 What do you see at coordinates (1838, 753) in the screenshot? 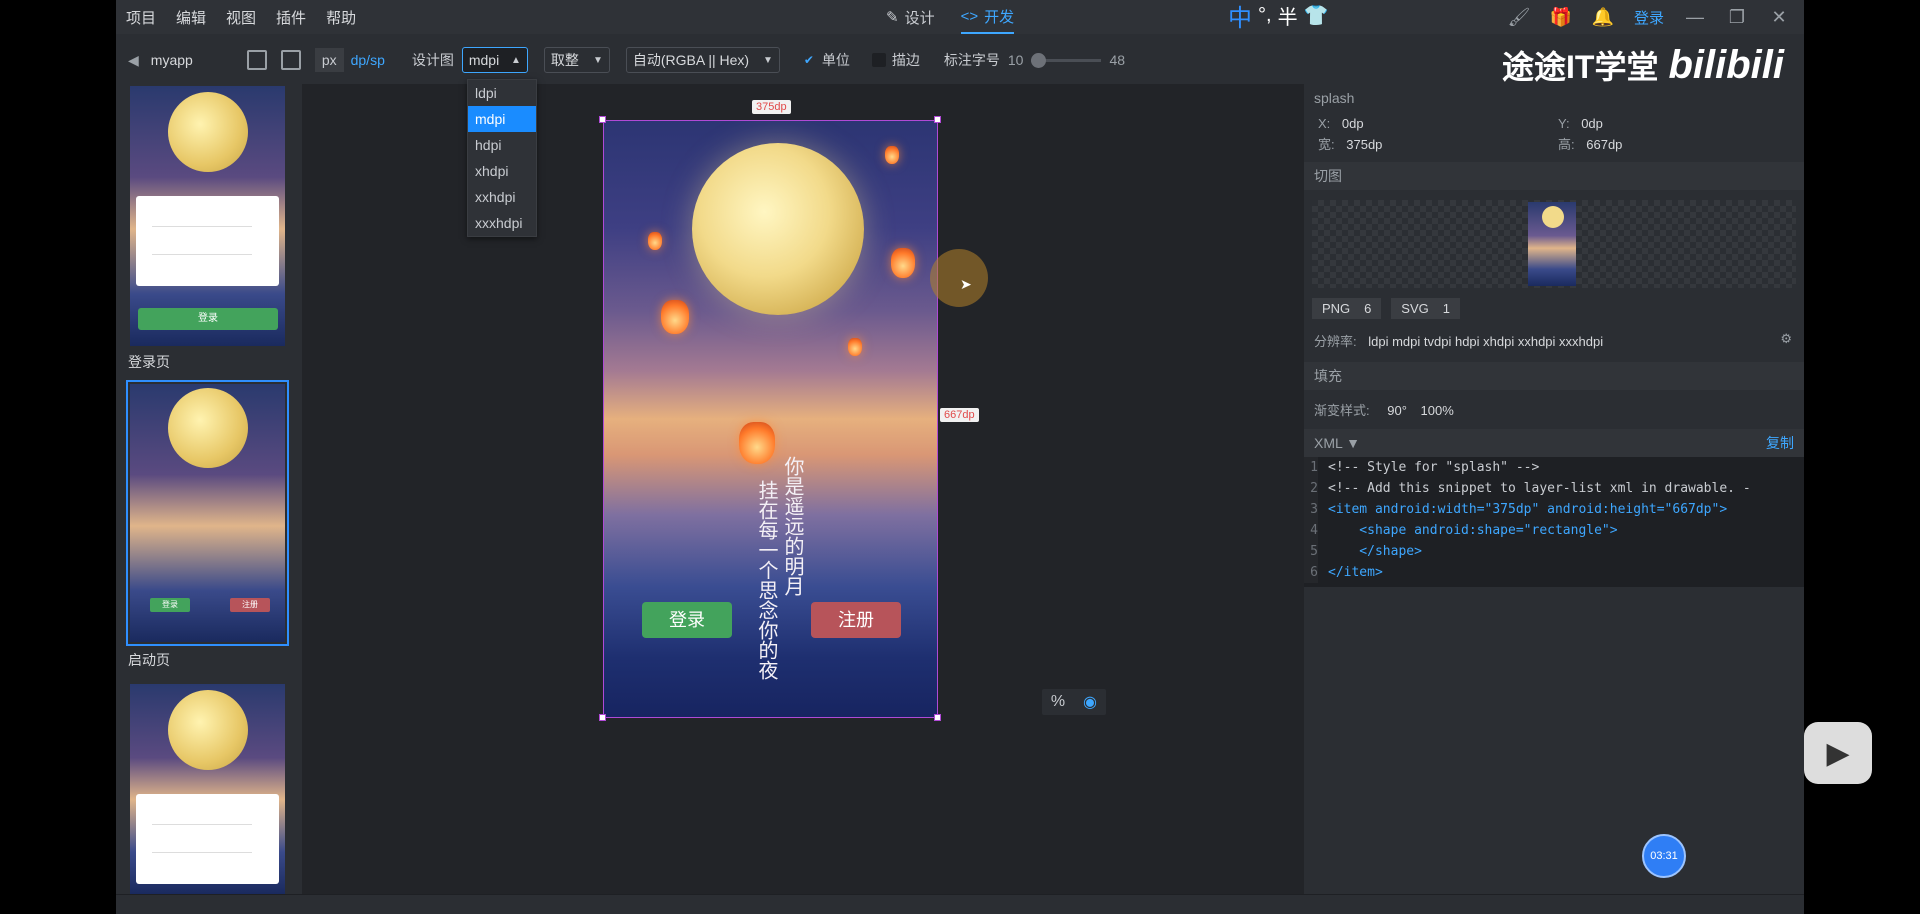
I see `play-button: ▶` at bounding box center [1838, 753].